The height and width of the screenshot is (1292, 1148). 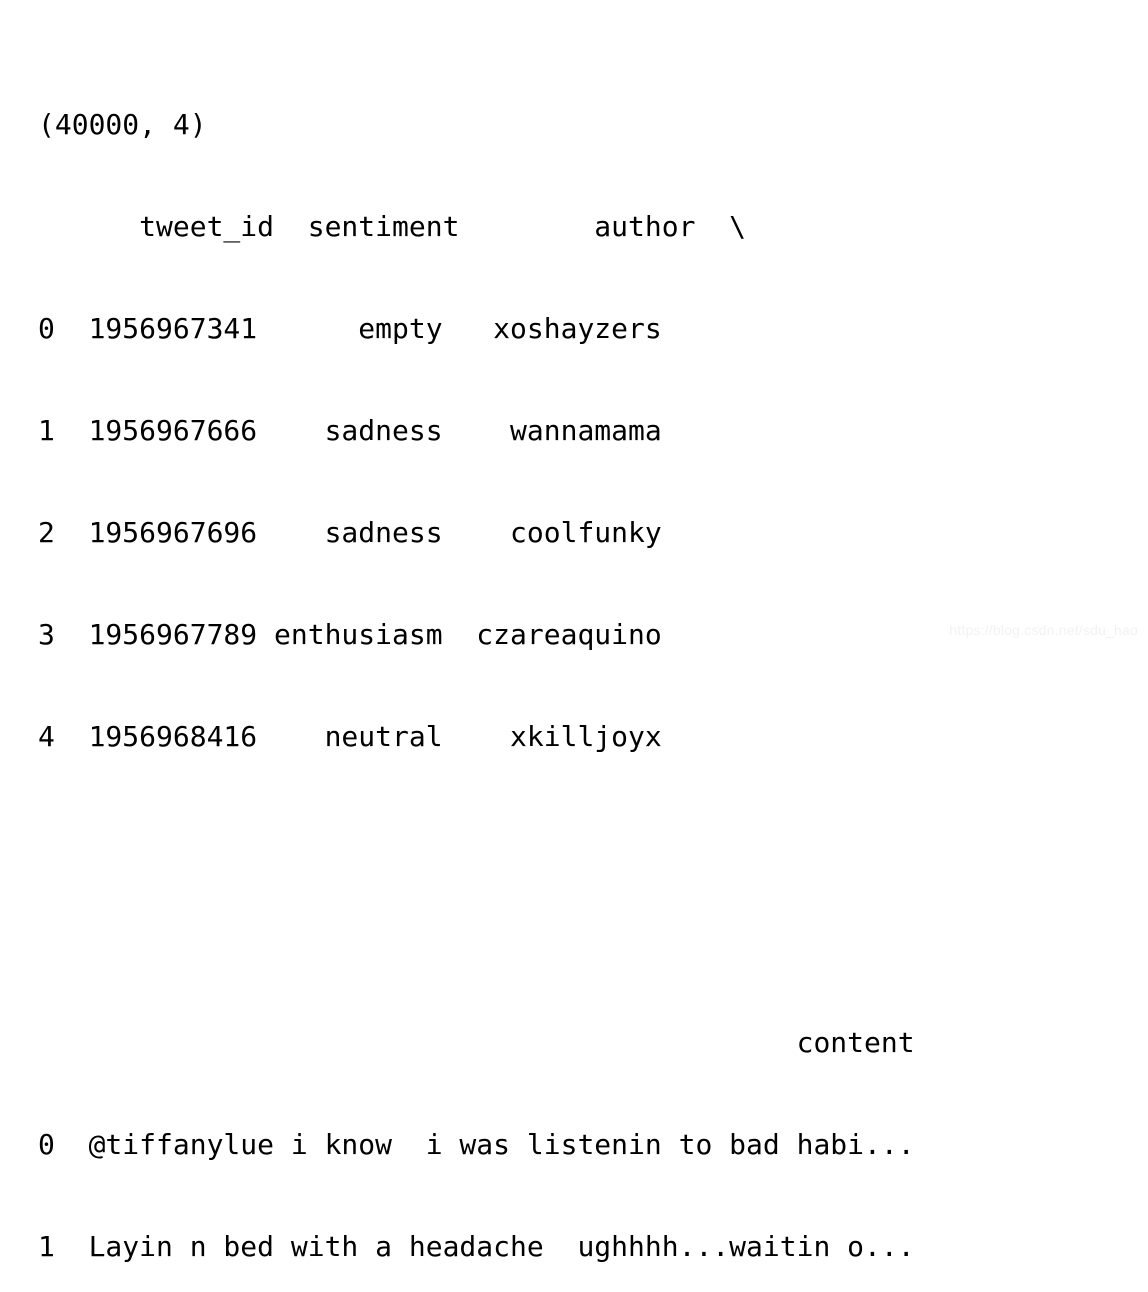 I want to click on table-row: 4 1956968416 neutral xkilljoyx, so click(x=350, y=736).